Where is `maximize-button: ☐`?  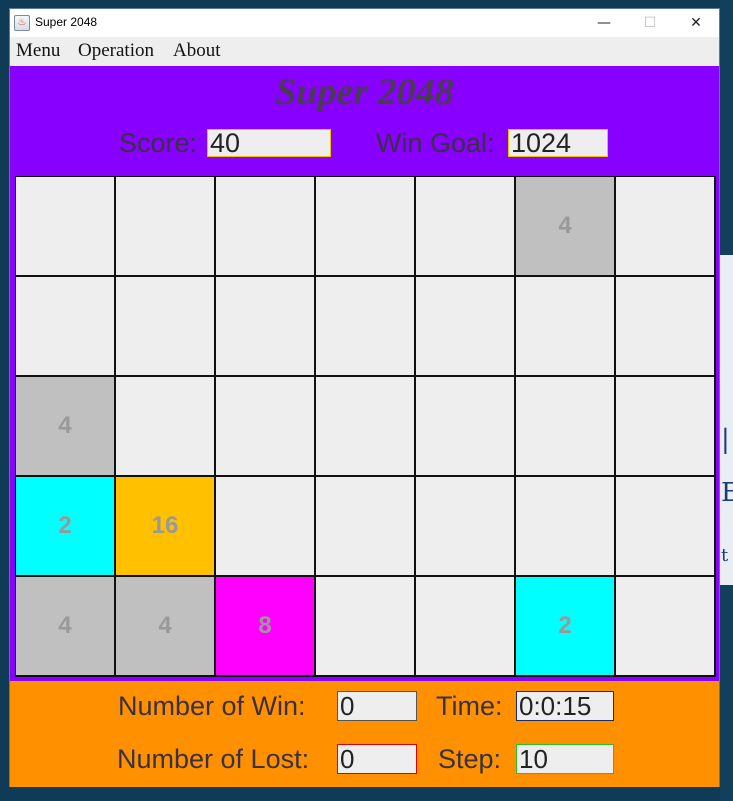
maximize-button: ☐ is located at coordinates (650, 23).